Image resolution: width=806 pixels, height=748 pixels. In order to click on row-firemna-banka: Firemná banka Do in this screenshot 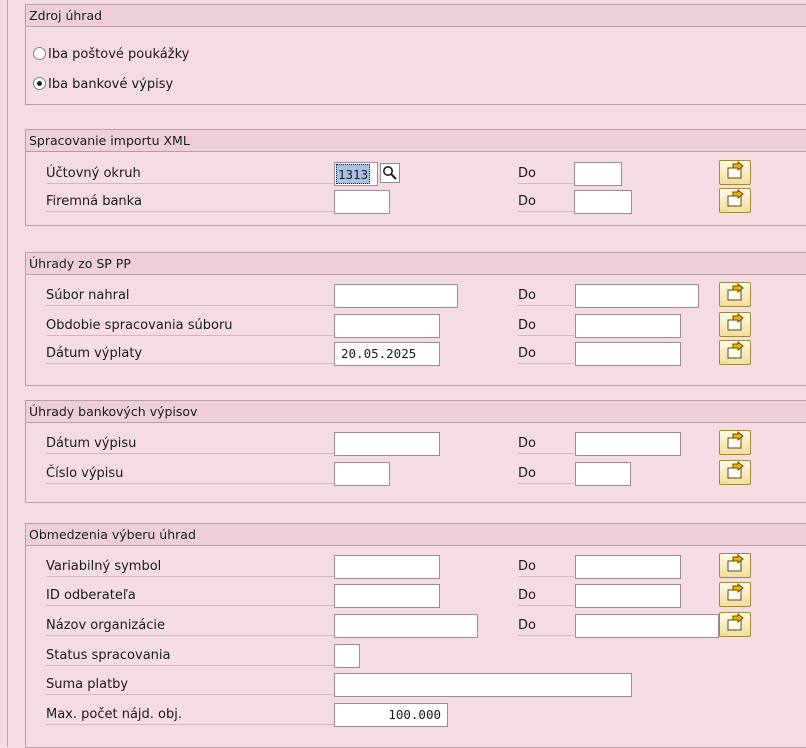, I will do `click(416, 201)`.